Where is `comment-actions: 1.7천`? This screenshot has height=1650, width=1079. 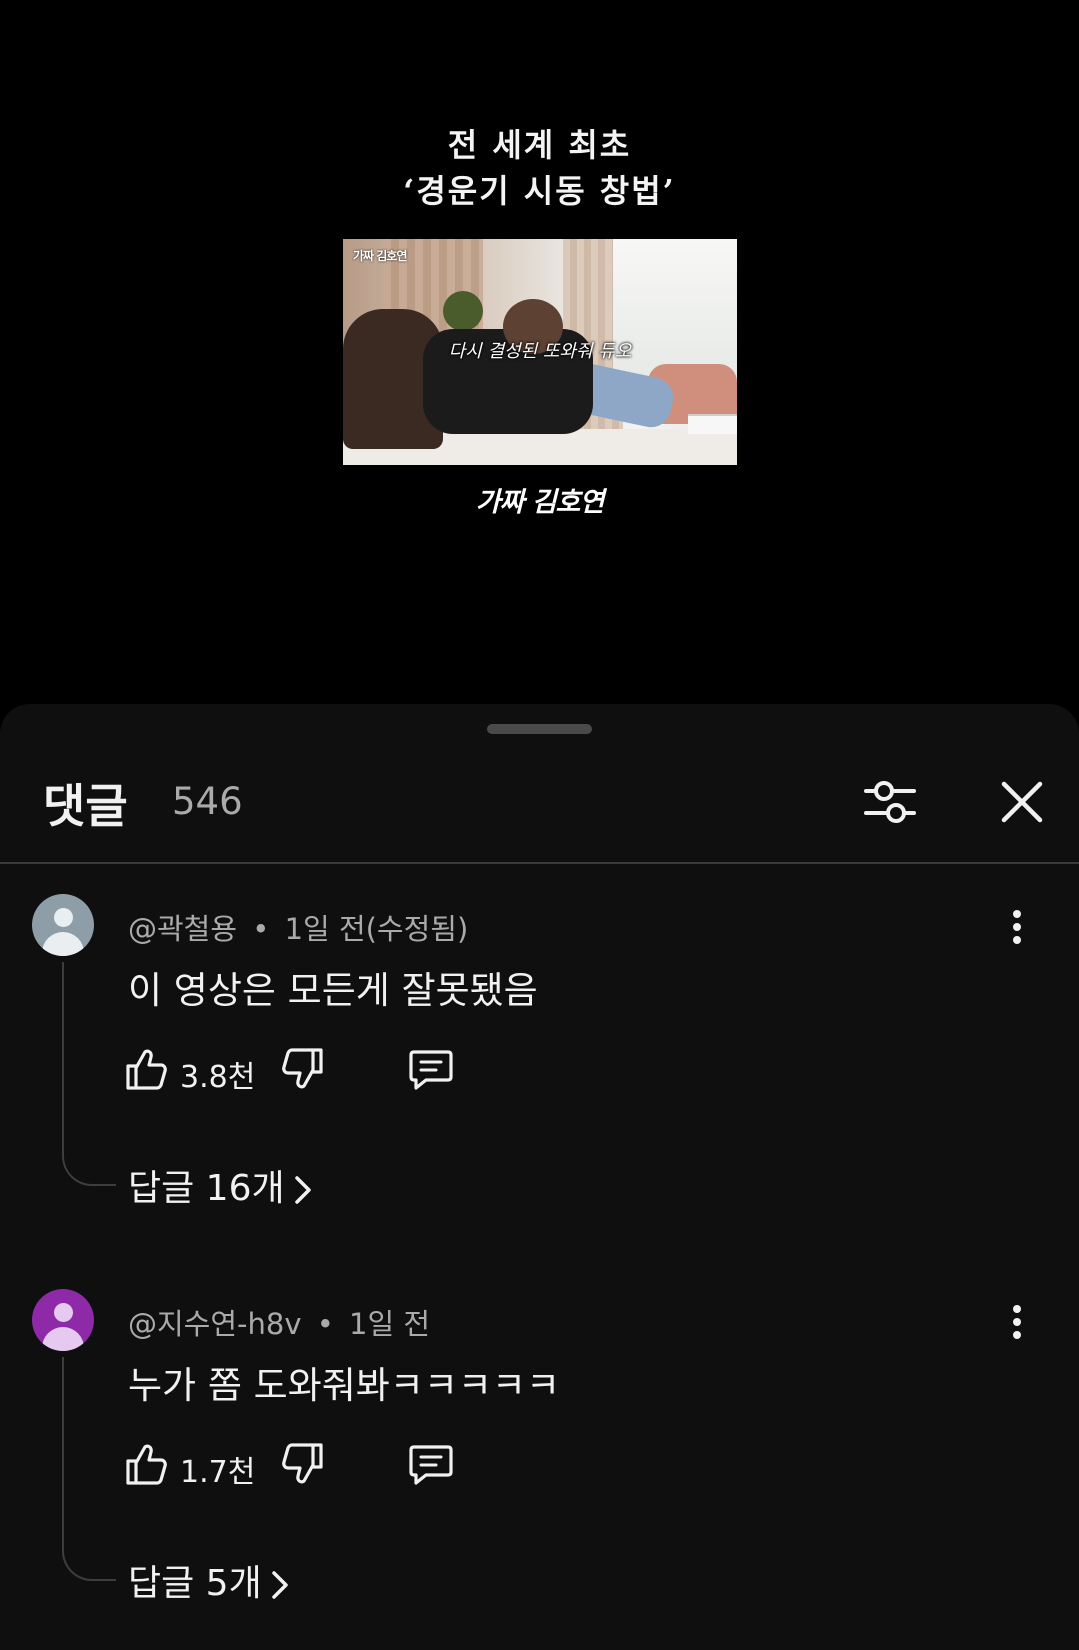
comment-actions: 1.7천 is located at coordinates (294, 1466).